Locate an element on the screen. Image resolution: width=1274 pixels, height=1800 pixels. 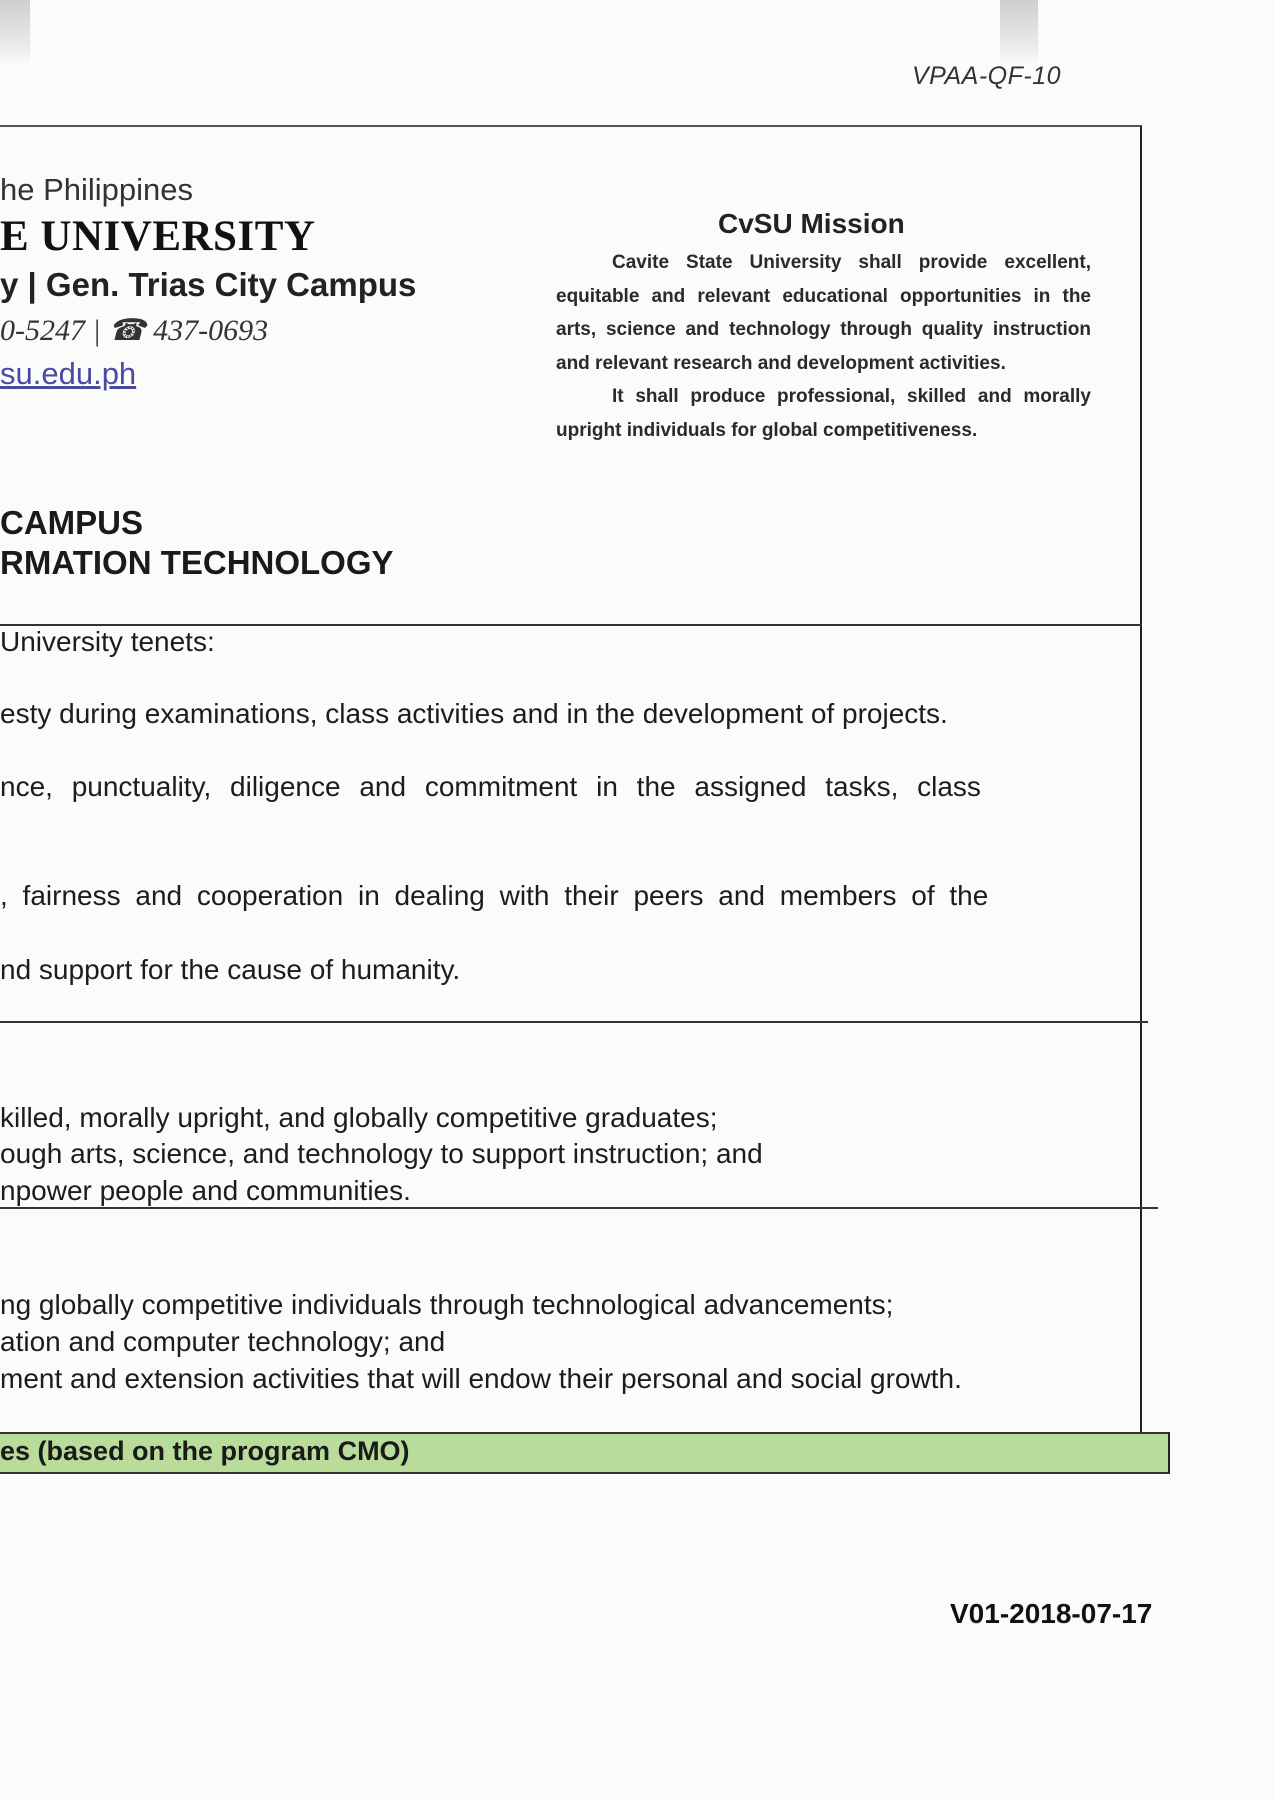
tenets-intro: University tenets: is located at coordinates (107, 641).